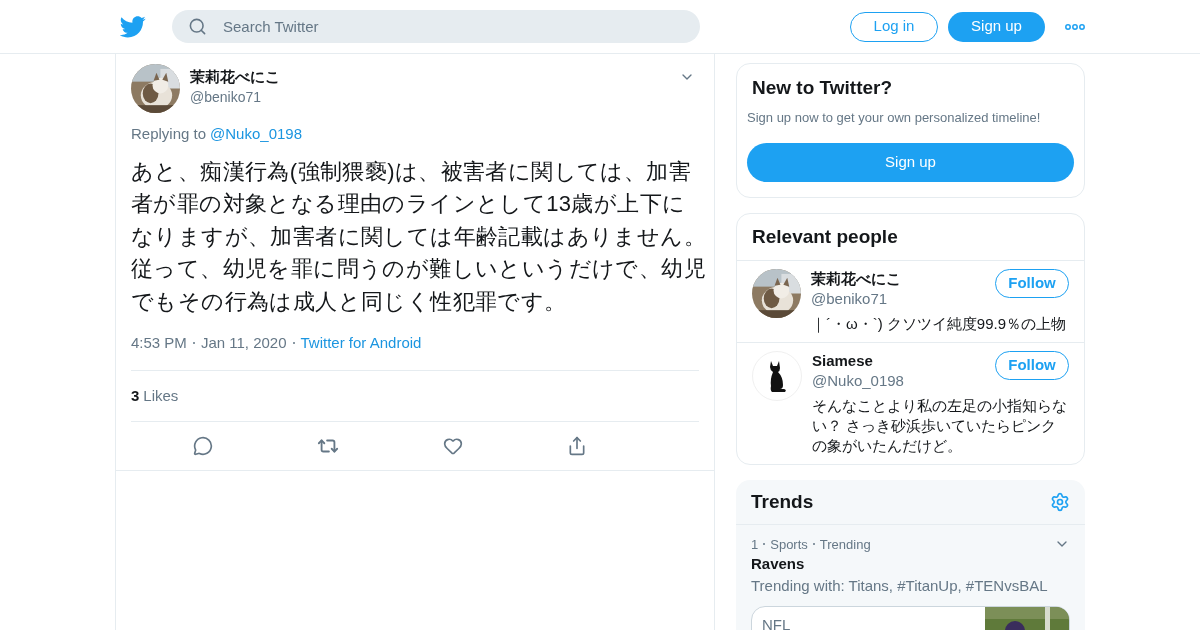 This screenshot has height=630, width=1200. What do you see at coordinates (361, 343) in the screenshot?
I see `source-link: Twitter for Android` at bounding box center [361, 343].